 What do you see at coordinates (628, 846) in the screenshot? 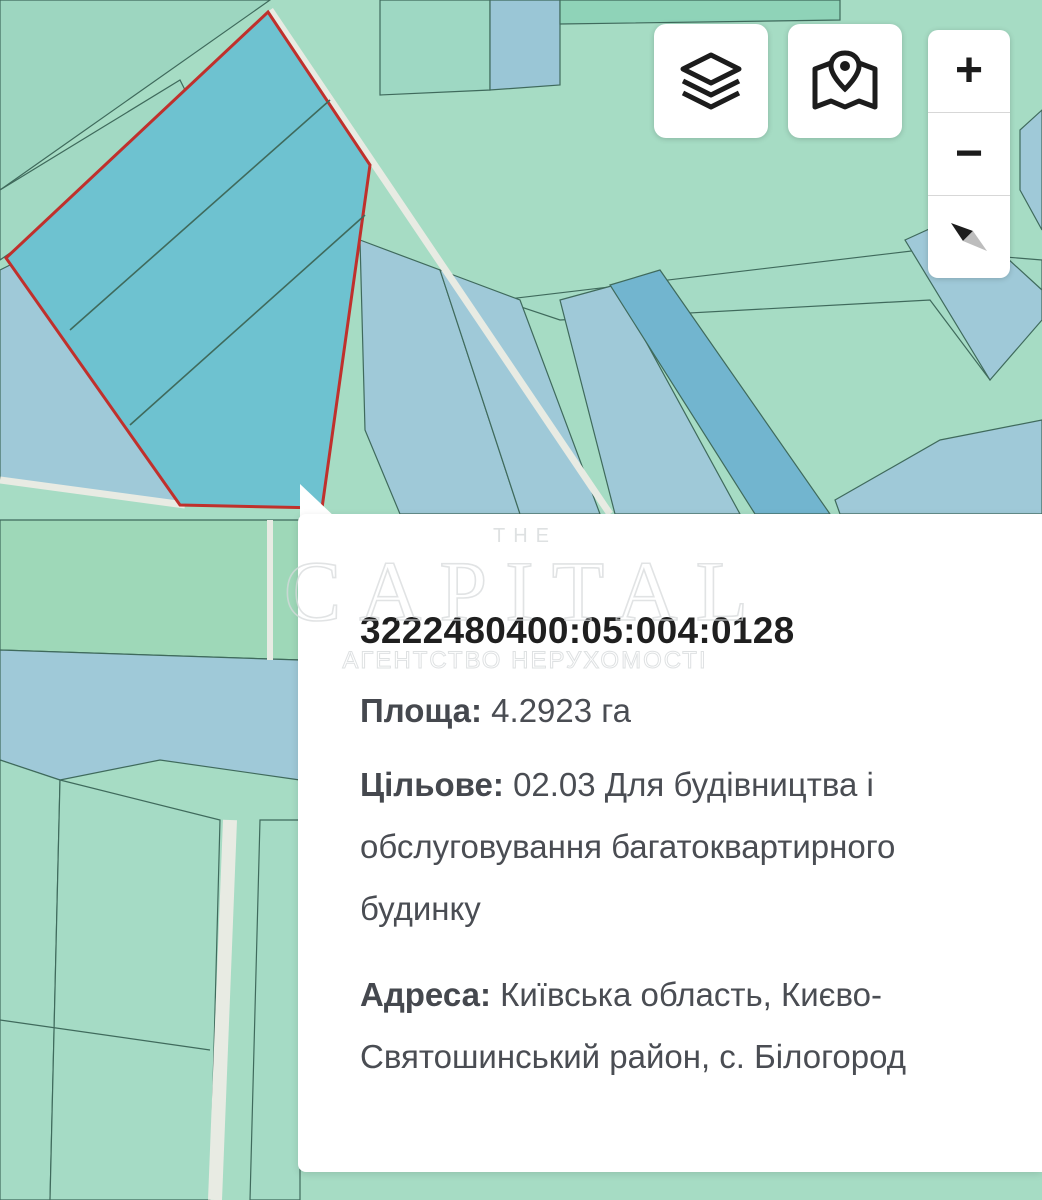
I see `purpose-value-line: обслуговування багатоквартирного` at bounding box center [628, 846].